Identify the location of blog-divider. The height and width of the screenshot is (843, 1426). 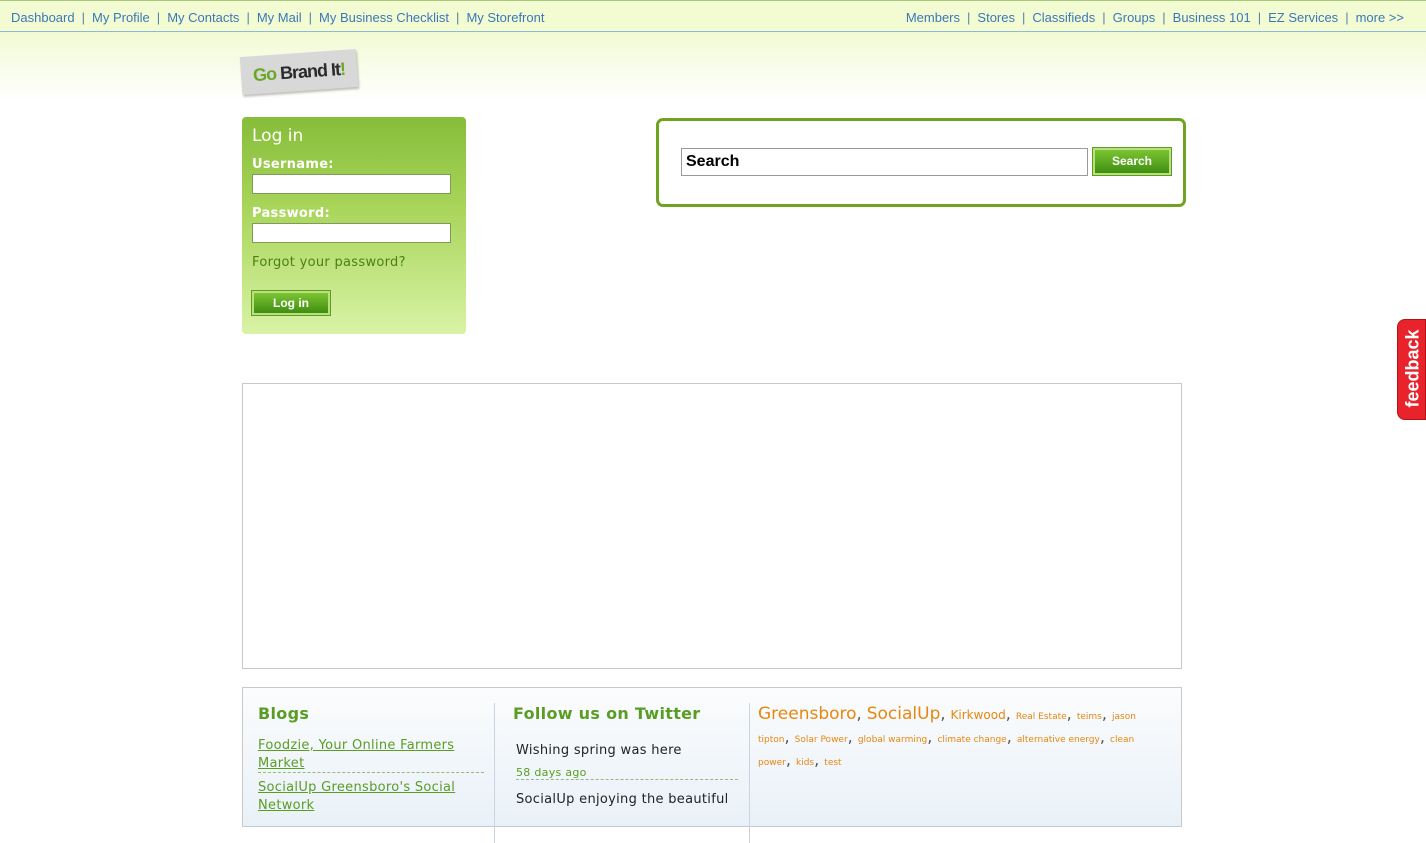
(371, 772).